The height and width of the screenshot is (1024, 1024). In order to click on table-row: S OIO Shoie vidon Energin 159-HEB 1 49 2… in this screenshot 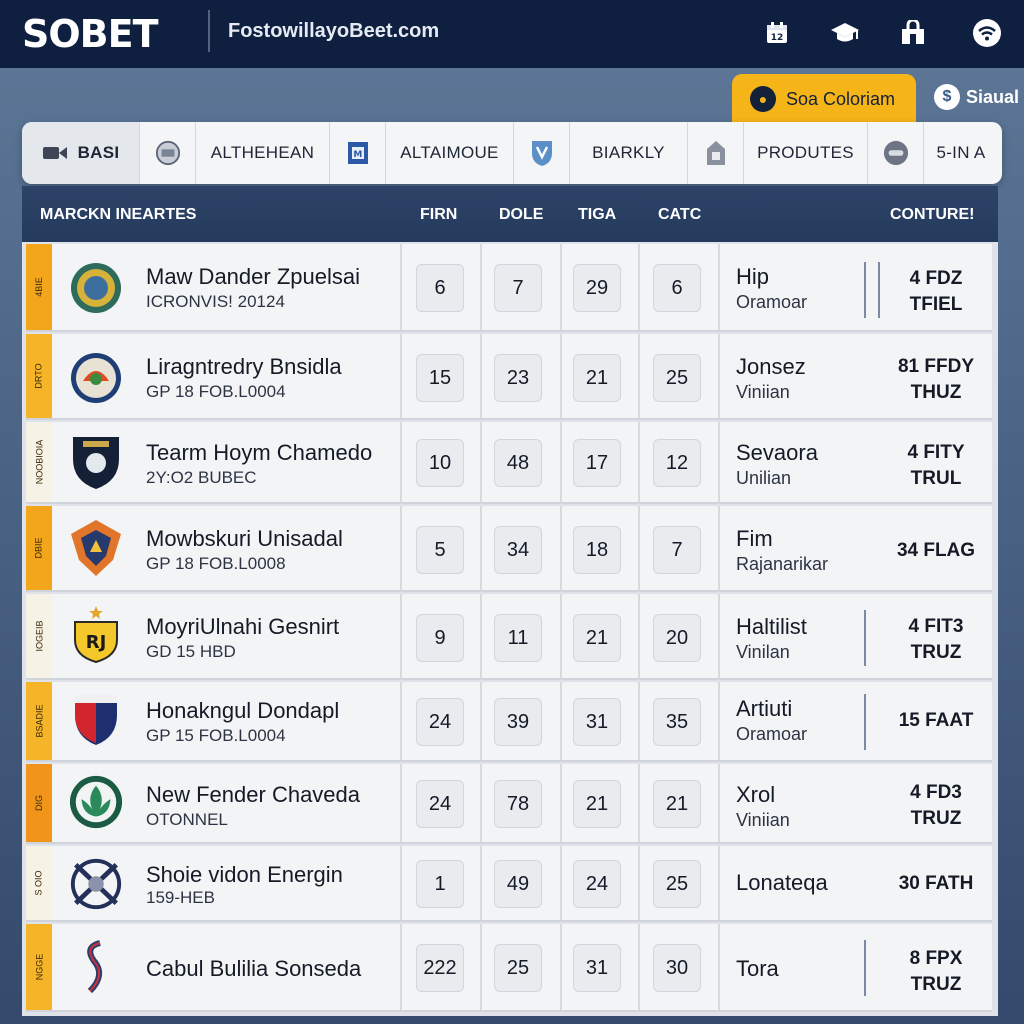, I will do `click(509, 884)`.